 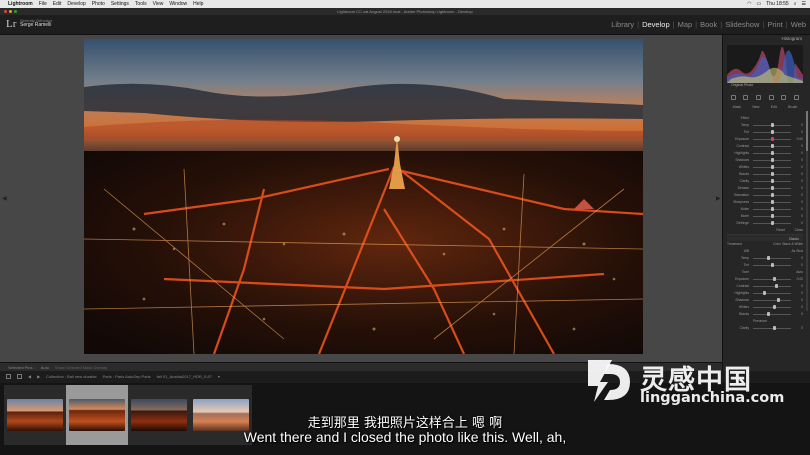 I want to click on tab-brush: Brush, so click(x=792, y=108).